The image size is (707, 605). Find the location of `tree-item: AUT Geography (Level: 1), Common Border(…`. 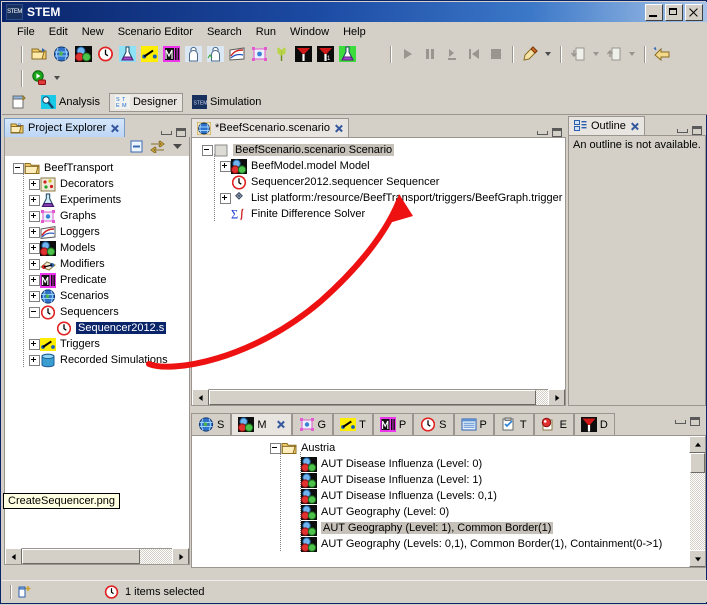

tree-item: AUT Geography (Level: 1), Common Border(… is located at coordinates (448, 528).